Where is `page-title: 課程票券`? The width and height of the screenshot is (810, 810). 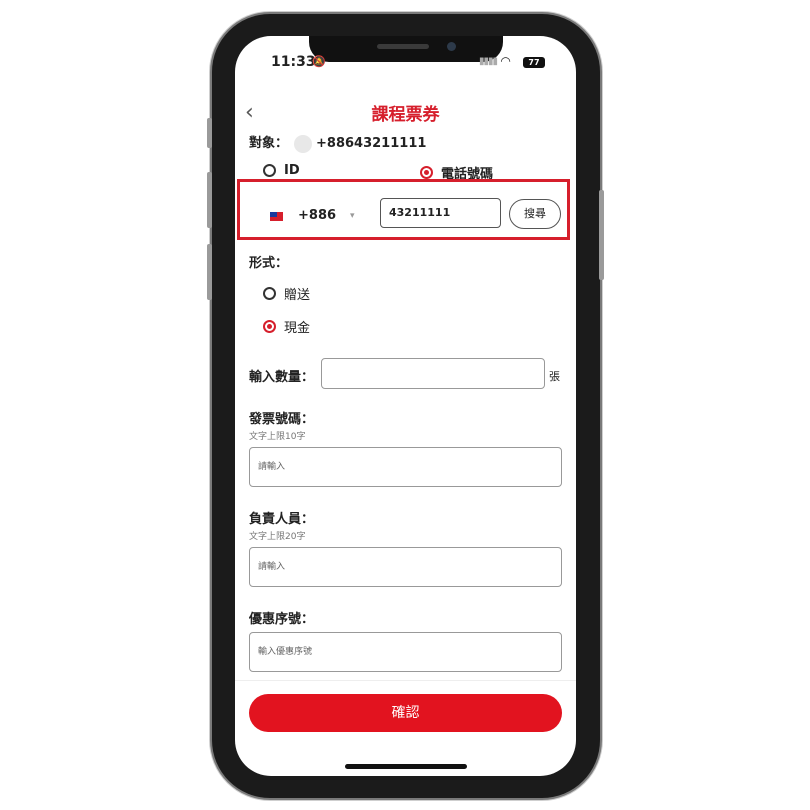 page-title: 課程票券 is located at coordinates (405, 115).